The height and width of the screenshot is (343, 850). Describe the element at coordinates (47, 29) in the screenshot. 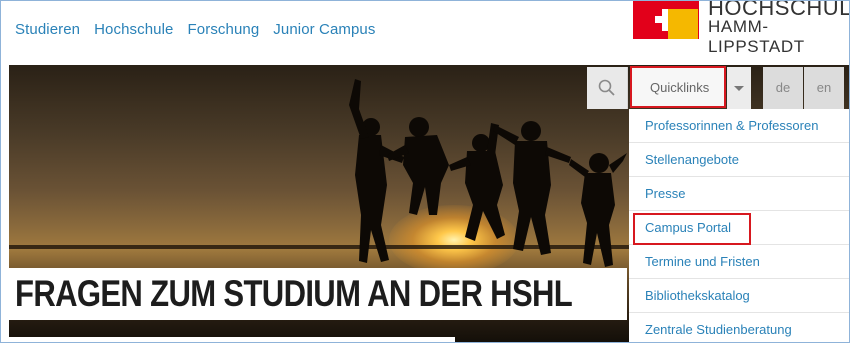

I see `nav-studieren: Studieren` at that location.